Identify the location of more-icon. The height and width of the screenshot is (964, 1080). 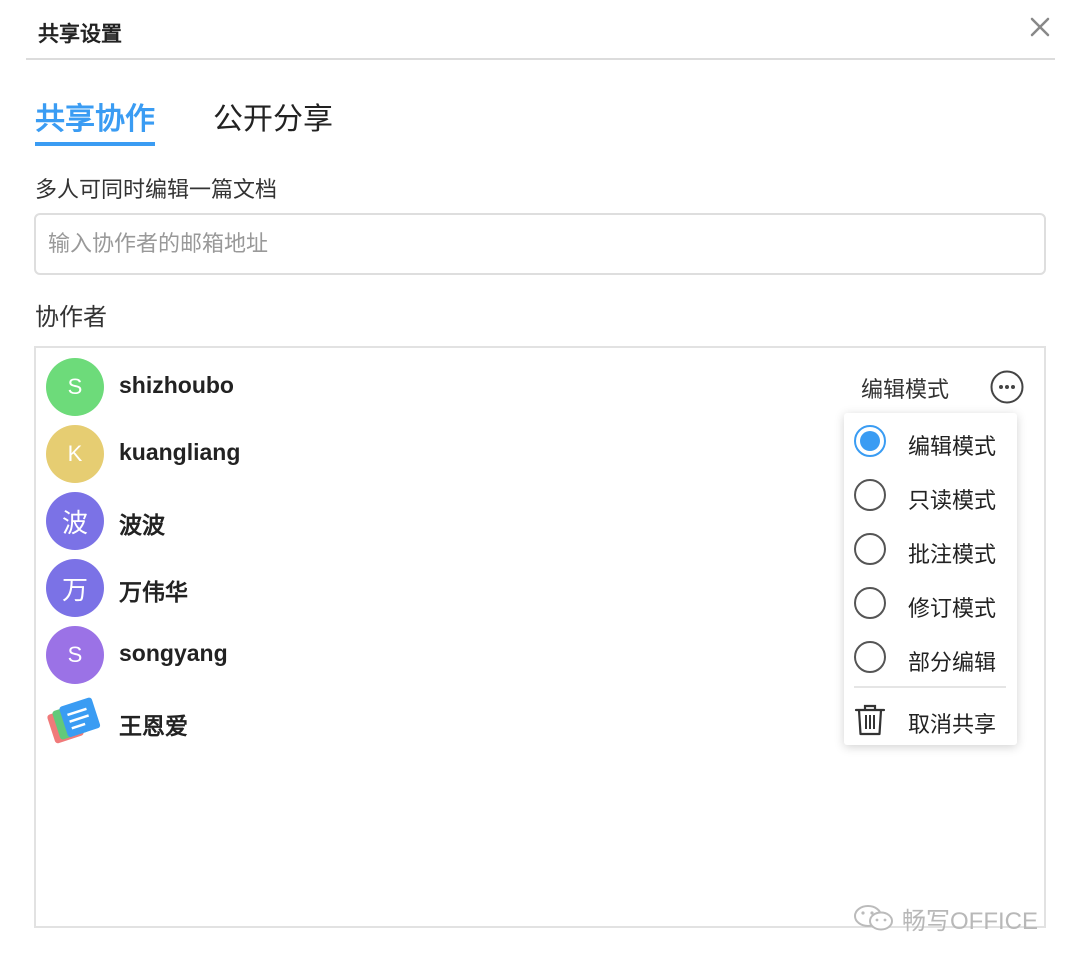
(1007, 387).